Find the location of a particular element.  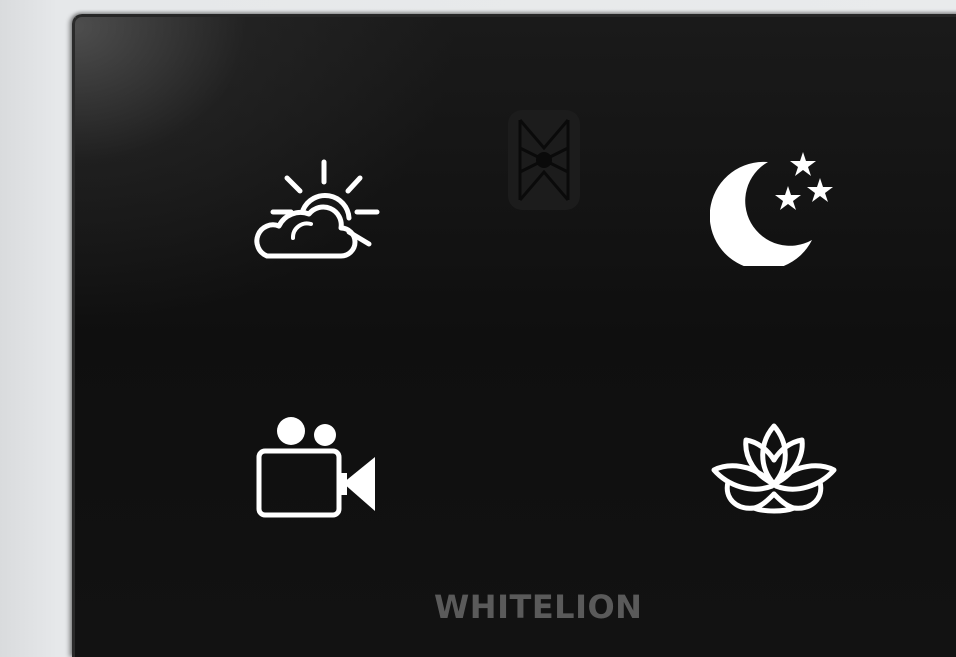

video-camera-icon is located at coordinates (315, 467).